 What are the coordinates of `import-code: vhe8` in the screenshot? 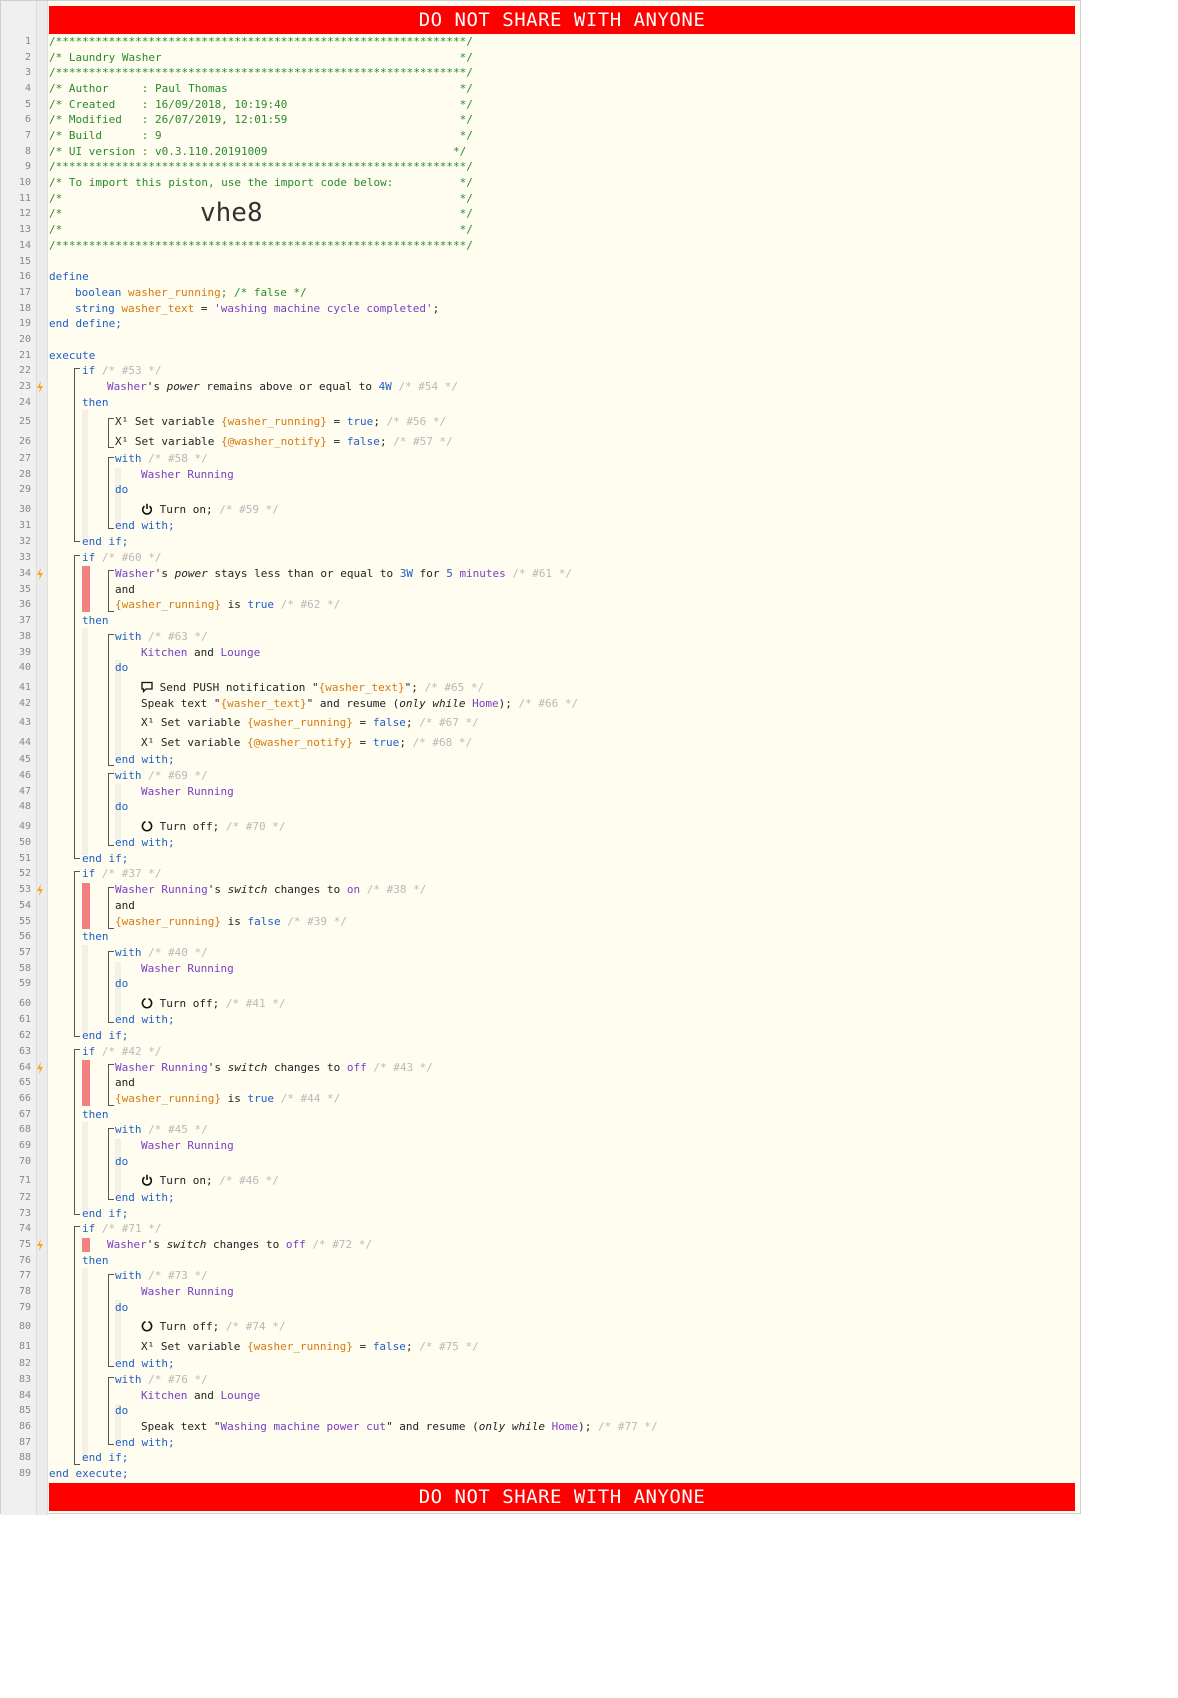 It's located at (231, 213).